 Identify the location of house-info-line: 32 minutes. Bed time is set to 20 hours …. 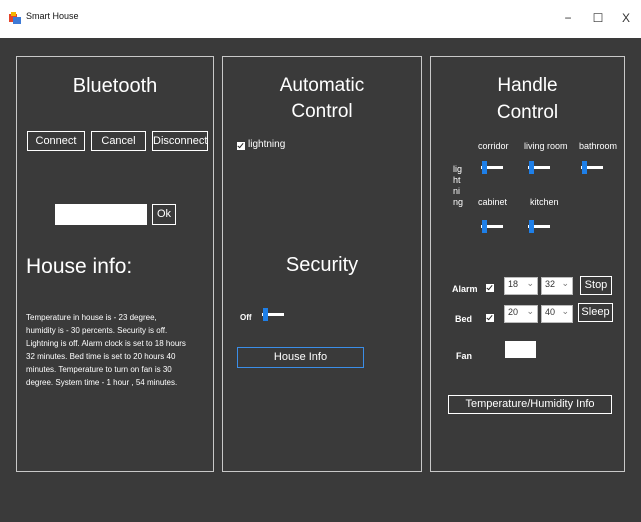
(101, 356).